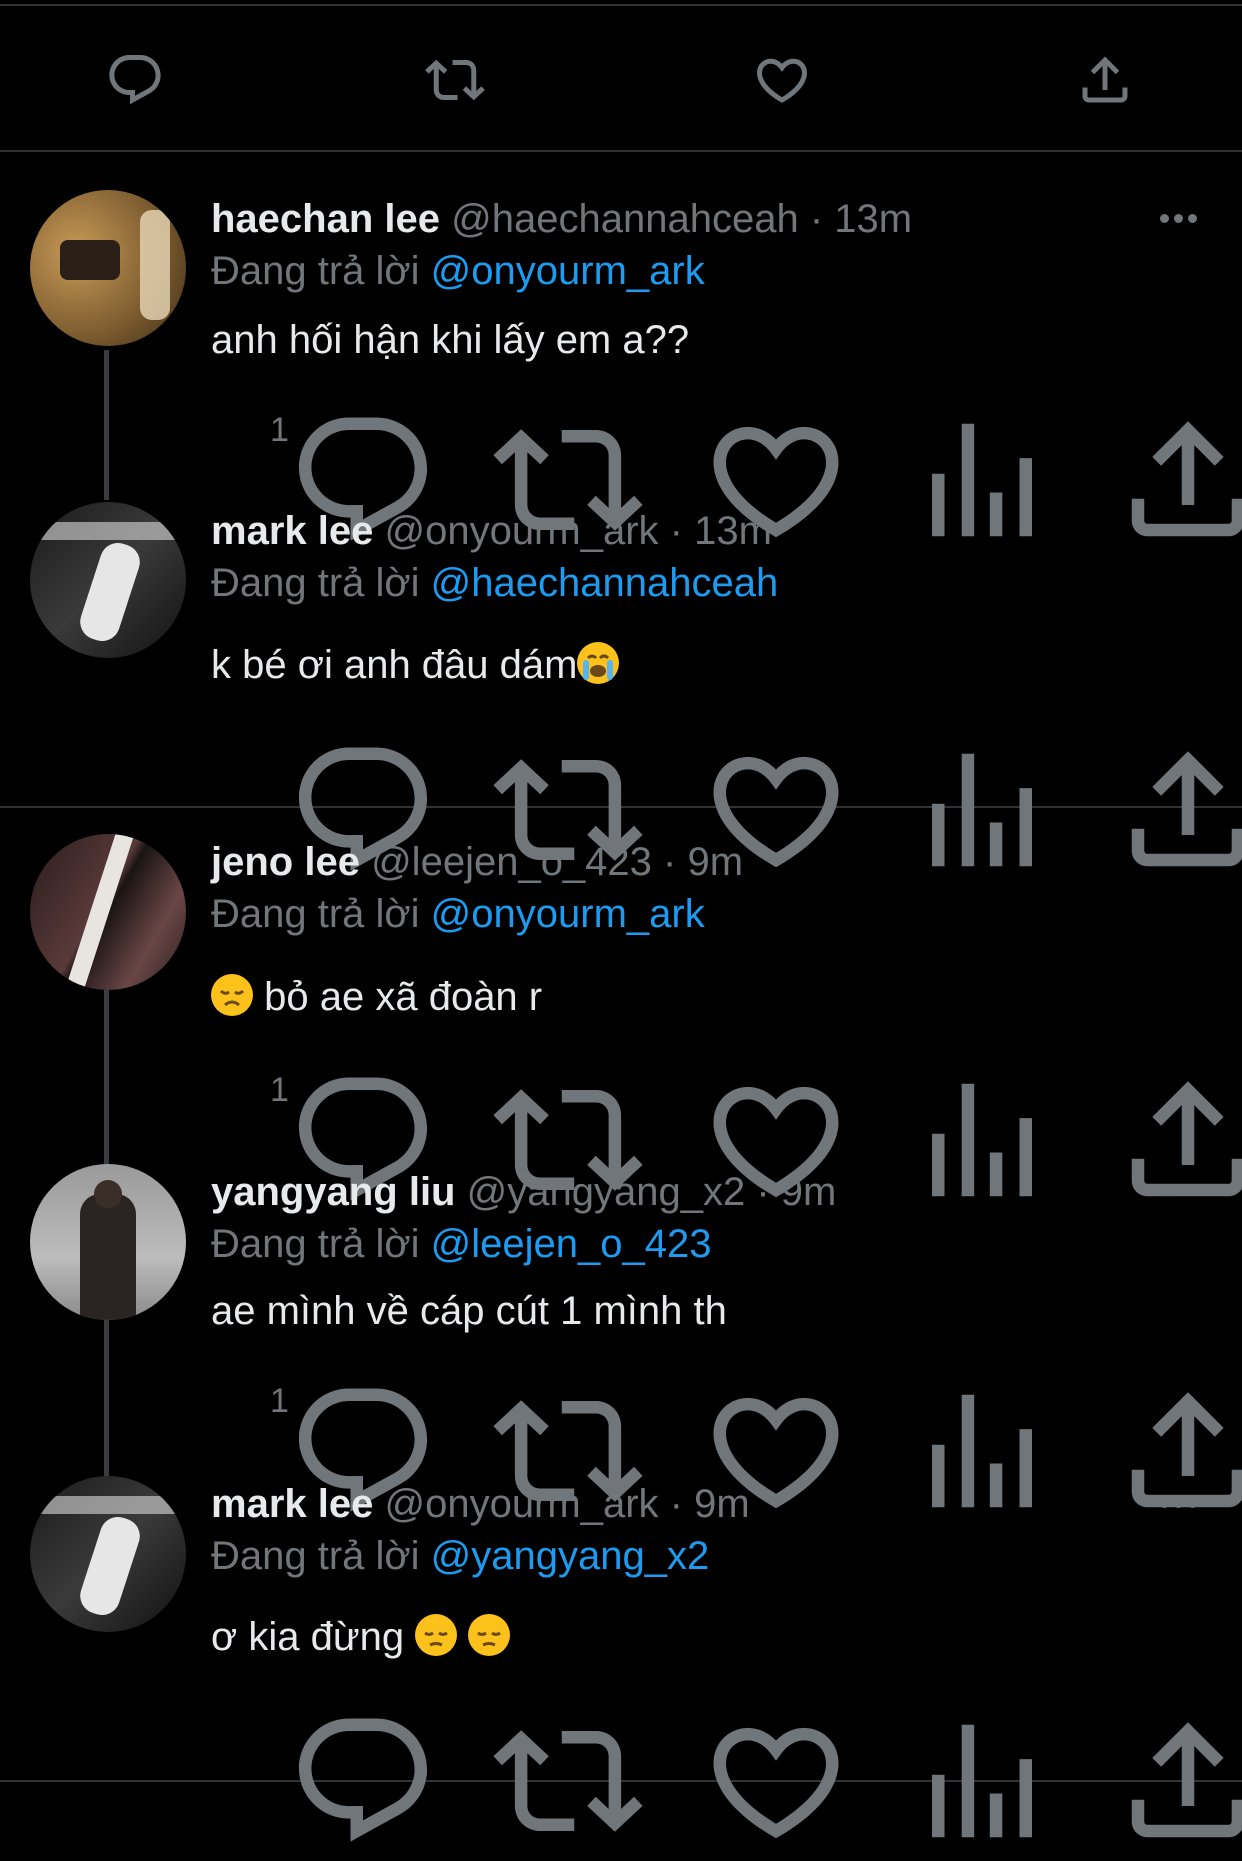 This screenshot has height=1861, width=1242. What do you see at coordinates (450, 340) in the screenshot?
I see `tweet-text: anh hối hận khi lấy em a??` at bounding box center [450, 340].